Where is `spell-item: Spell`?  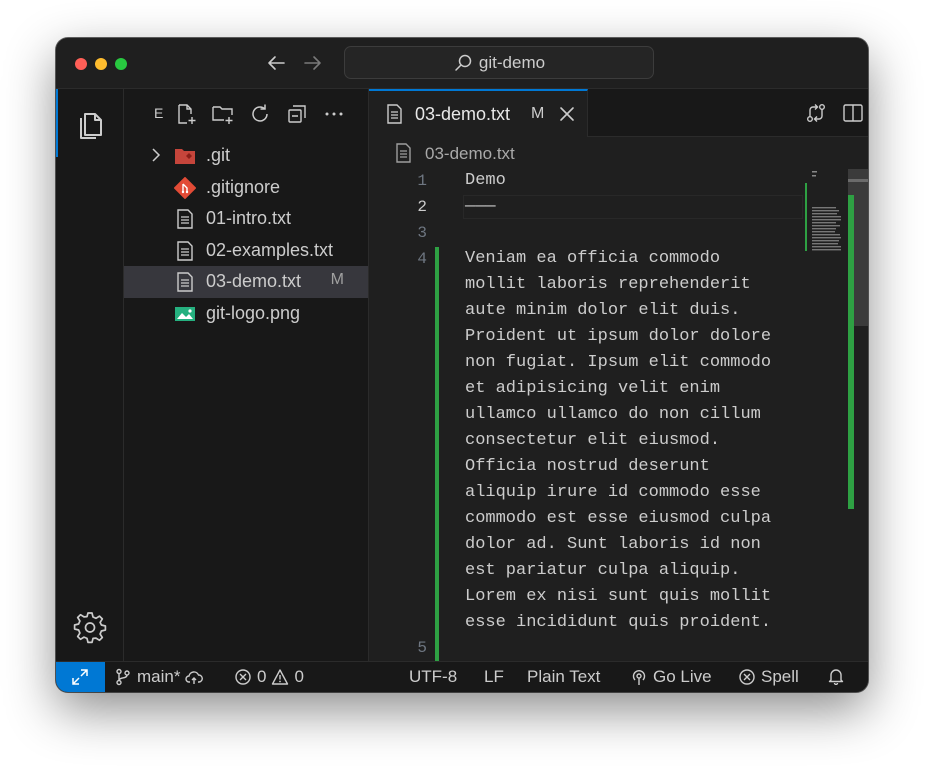 spell-item: Spell is located at coordinates (768, 677).